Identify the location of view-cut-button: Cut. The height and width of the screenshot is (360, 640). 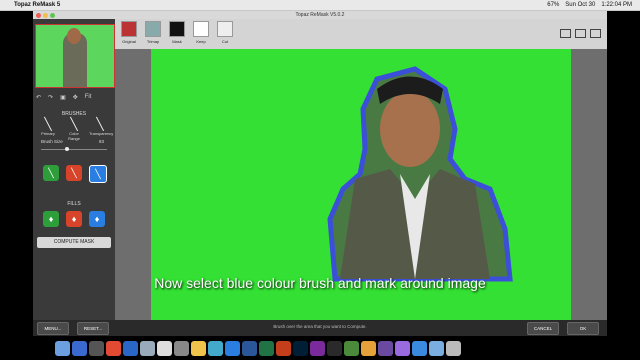
(225, 32).